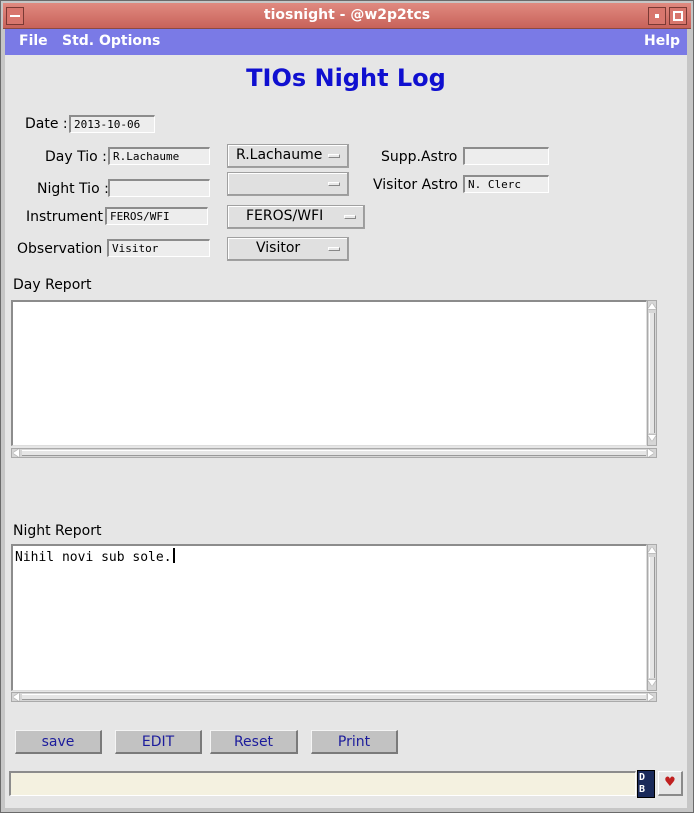 This screenshot has height=813, width=694. Describe the element at coordinates (346, 78) in the screenshot. I see `page-title: TIOs Night Log` at that location.